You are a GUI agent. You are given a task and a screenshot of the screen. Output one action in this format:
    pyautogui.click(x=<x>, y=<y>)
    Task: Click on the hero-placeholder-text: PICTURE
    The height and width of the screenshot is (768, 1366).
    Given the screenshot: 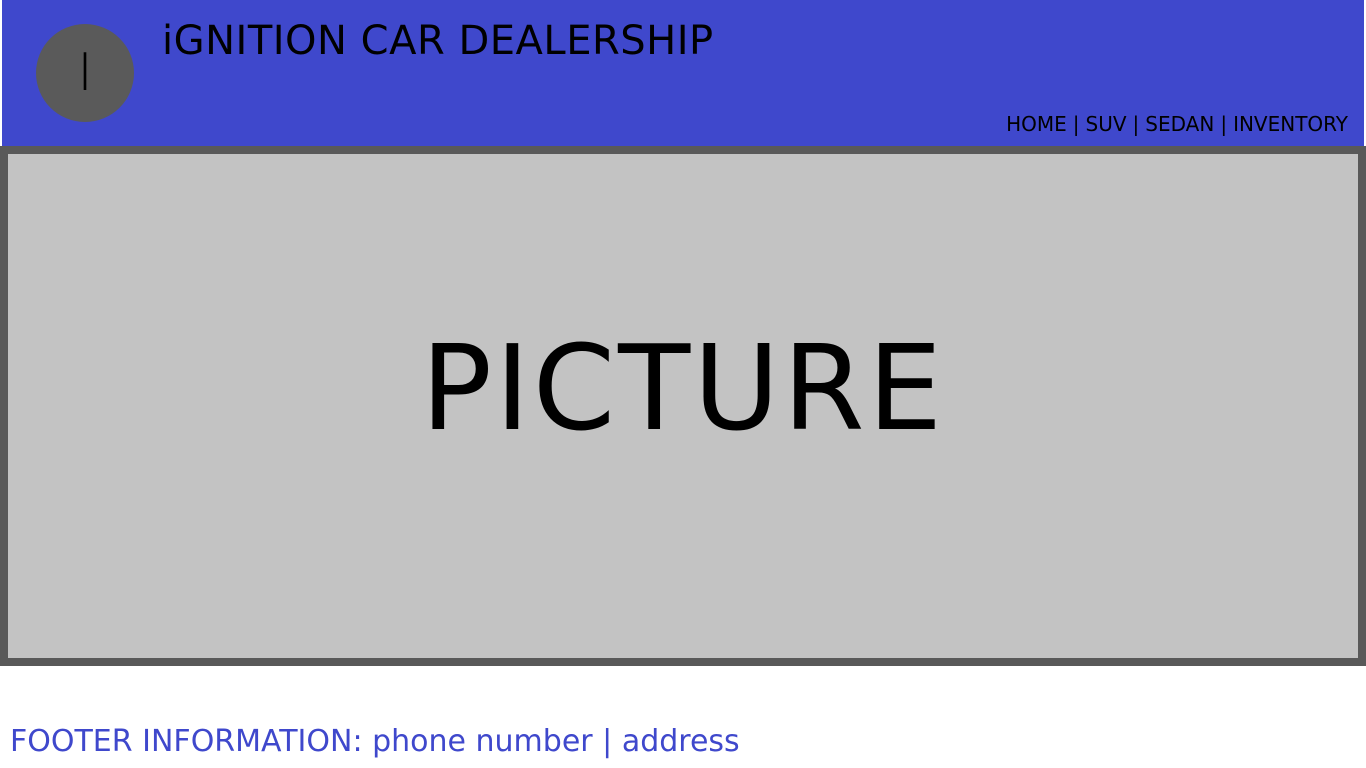 What is the action you would take?
    pyautogui.click(x=683, y=388)
    